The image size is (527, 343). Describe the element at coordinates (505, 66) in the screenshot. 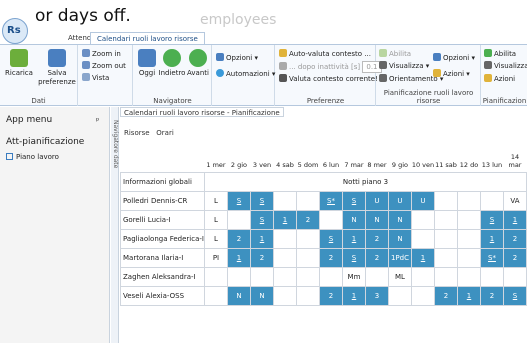

I see `visualize-button-2: Visualizza` at that location.